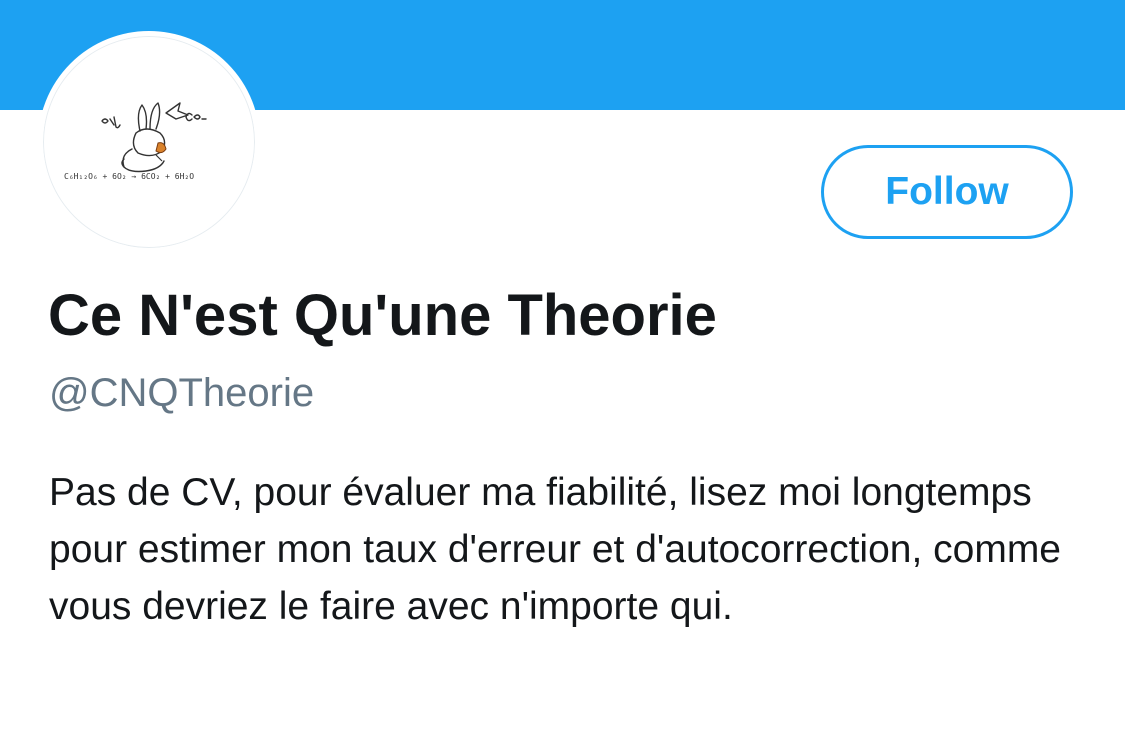 Image resolution: width=1125 pixels, height=735 pixels. Describe the element at coordinates (947, 192) in the screenshot. I see `follow-button: Follow` at that location.